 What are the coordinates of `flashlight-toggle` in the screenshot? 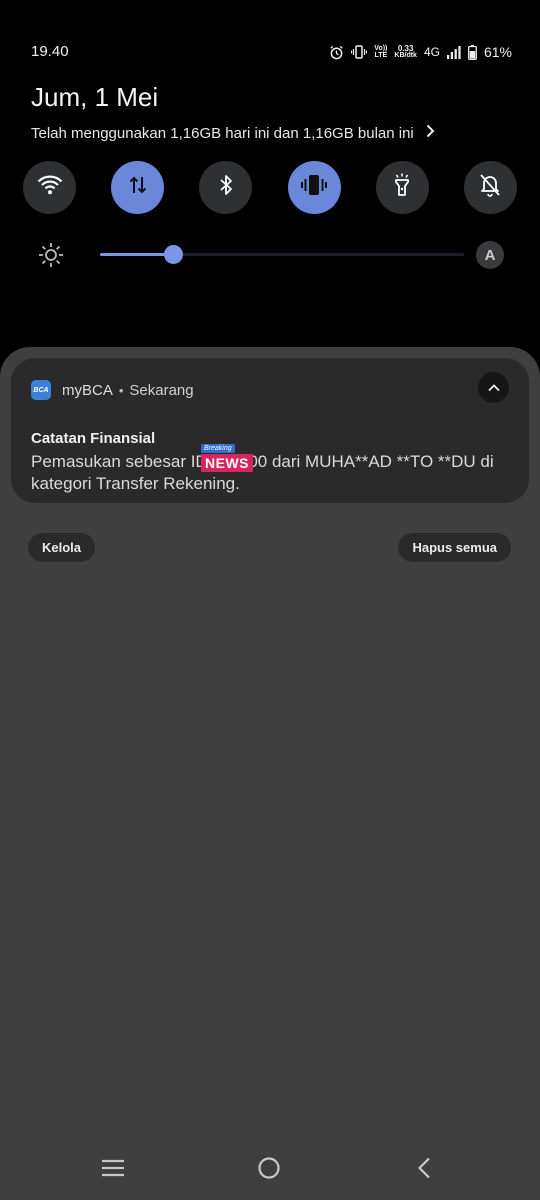 It's located at (402, 187).